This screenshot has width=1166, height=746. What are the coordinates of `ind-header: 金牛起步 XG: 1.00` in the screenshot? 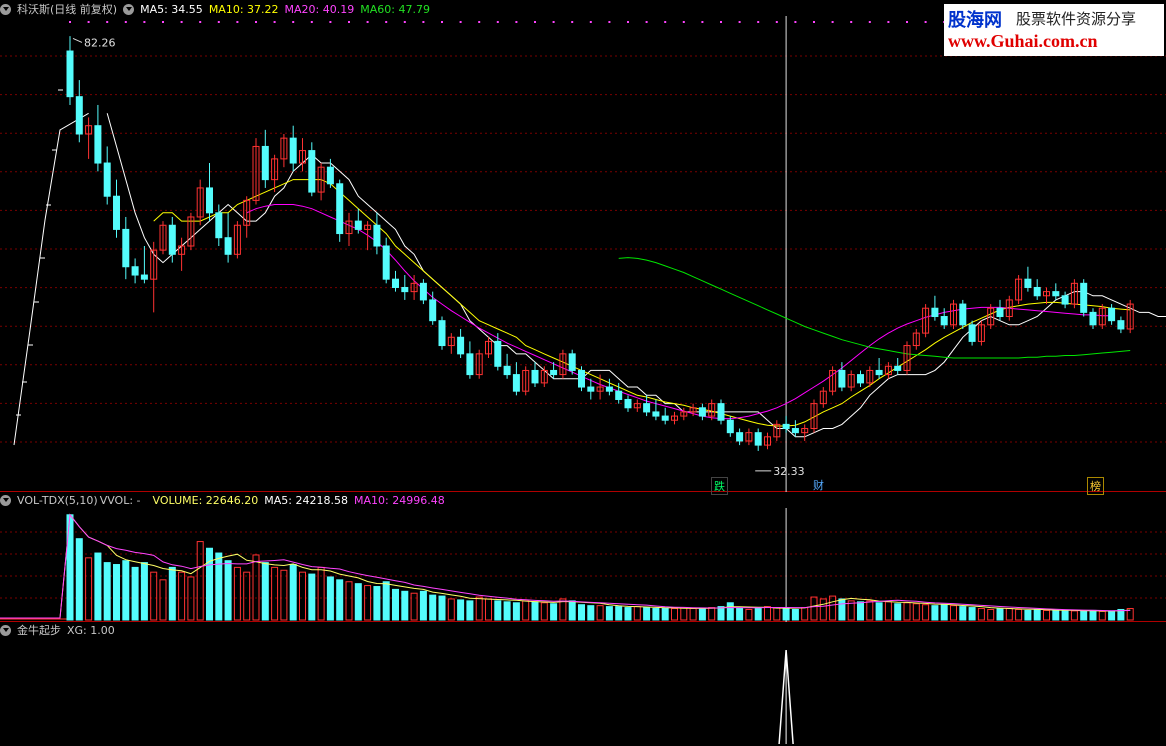 It's located at (60, 631).